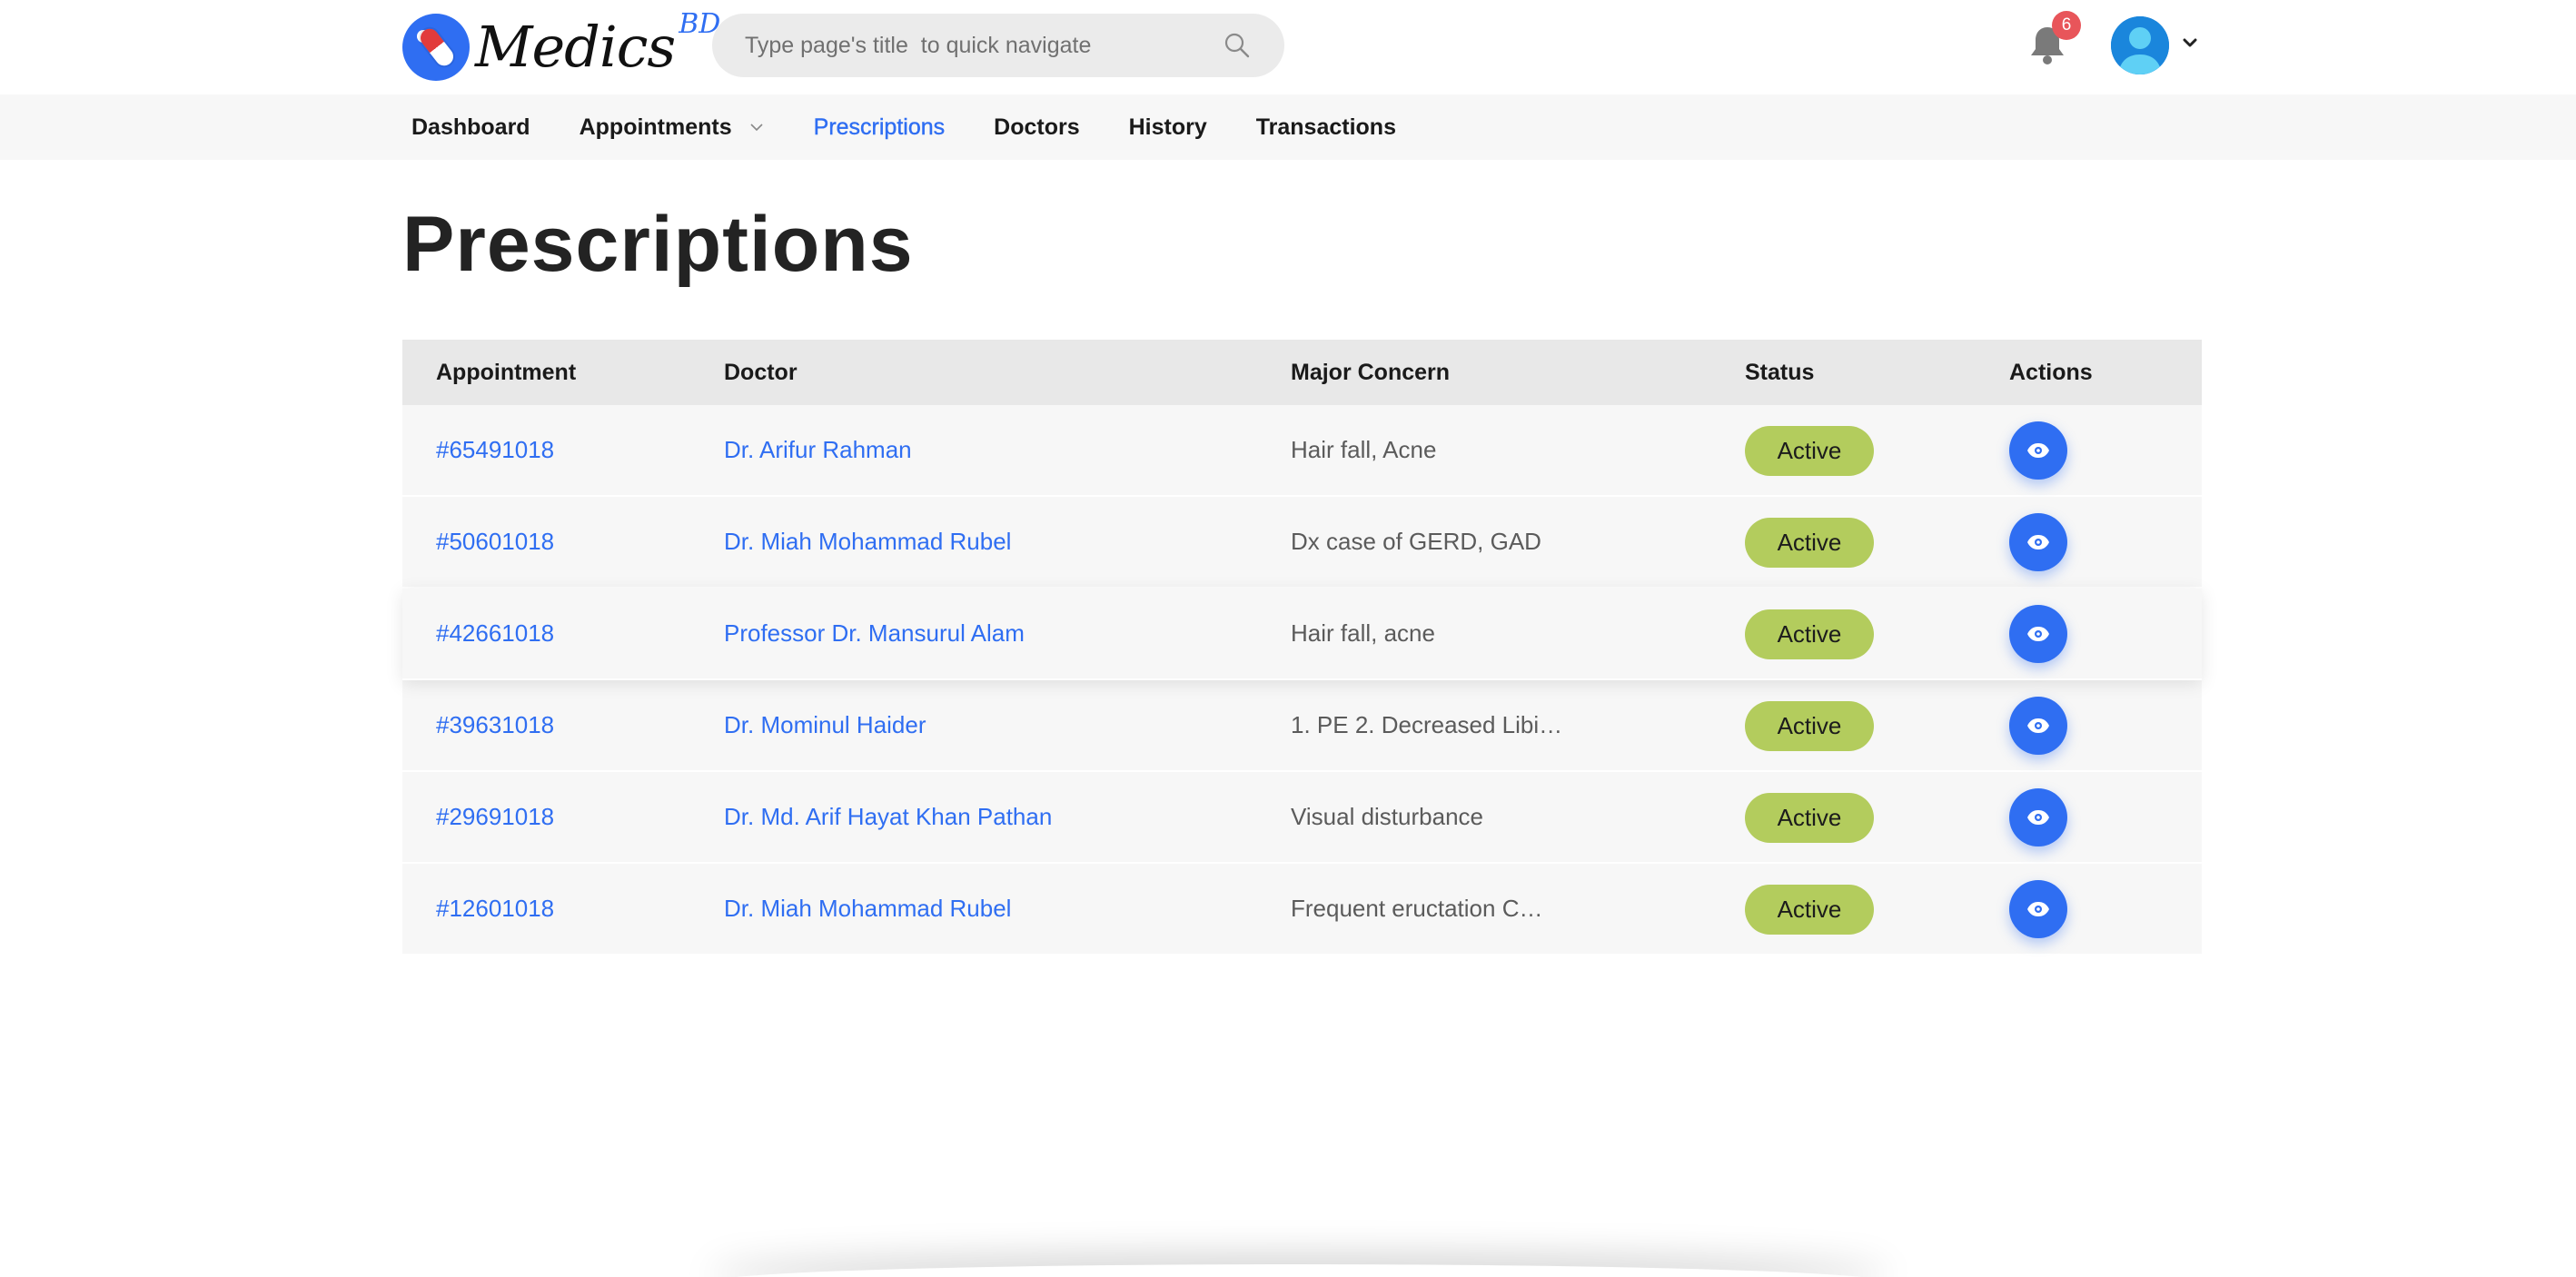 The width and height of the screenshot is (2576, 1277). I want to click on column-header-appointment: Appointment, so click(507, 372).